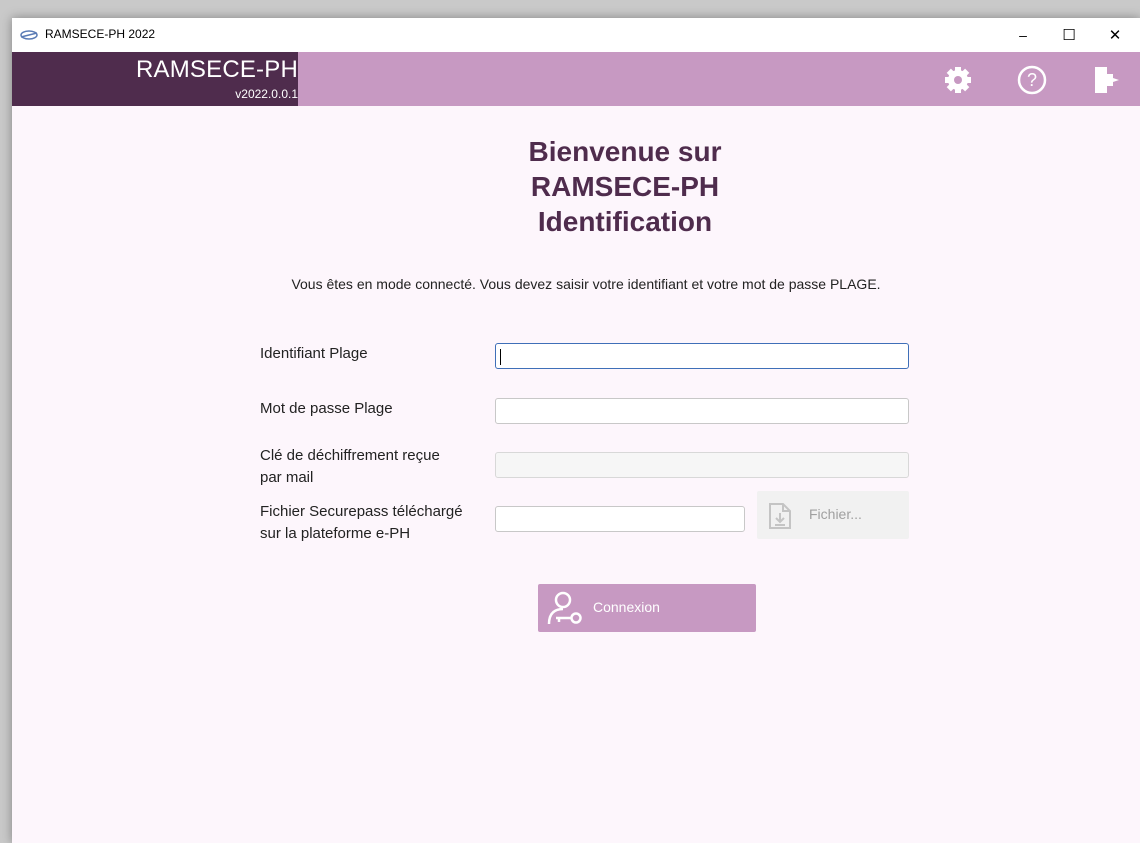 The height and width of the screenshot is (843, 1140). I want to click on app-header: RAMSECE-PH v2022.0.0.1 ?, so click(576, 79).